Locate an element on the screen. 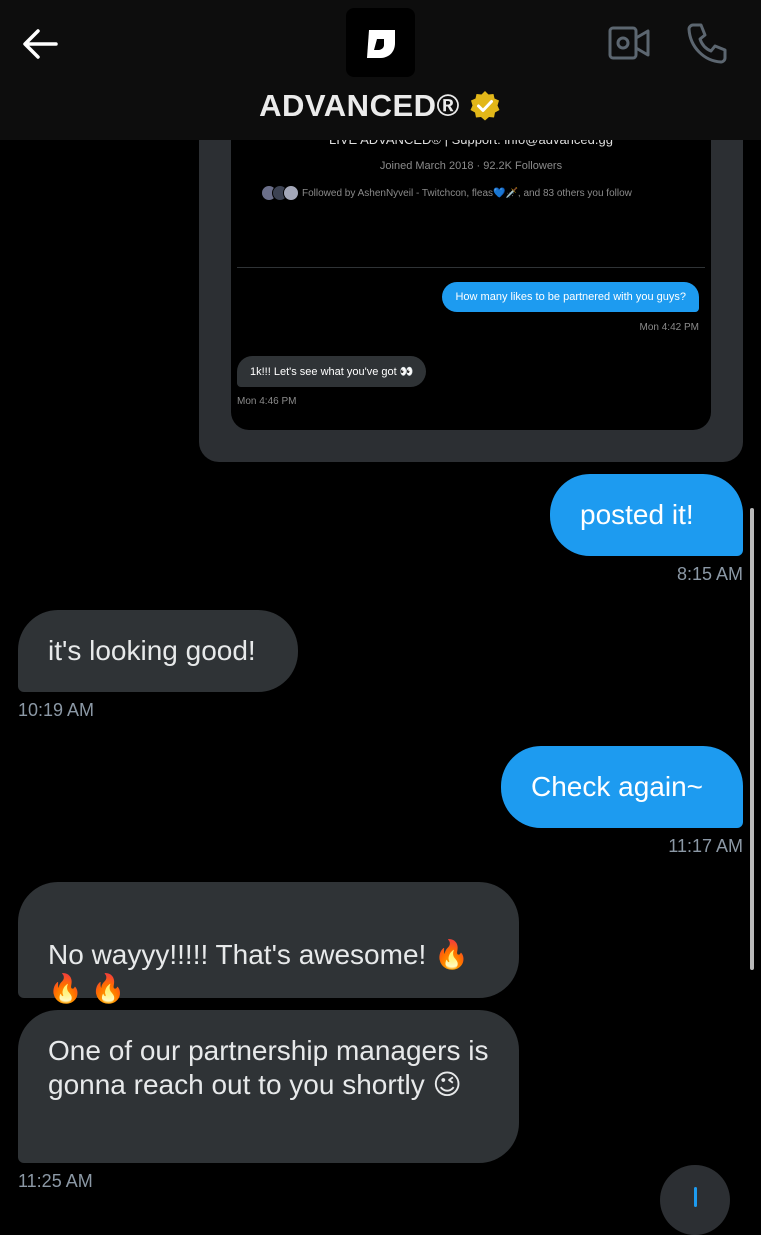  scroll-to-bottom-button is located at coordinates (695, 1200).